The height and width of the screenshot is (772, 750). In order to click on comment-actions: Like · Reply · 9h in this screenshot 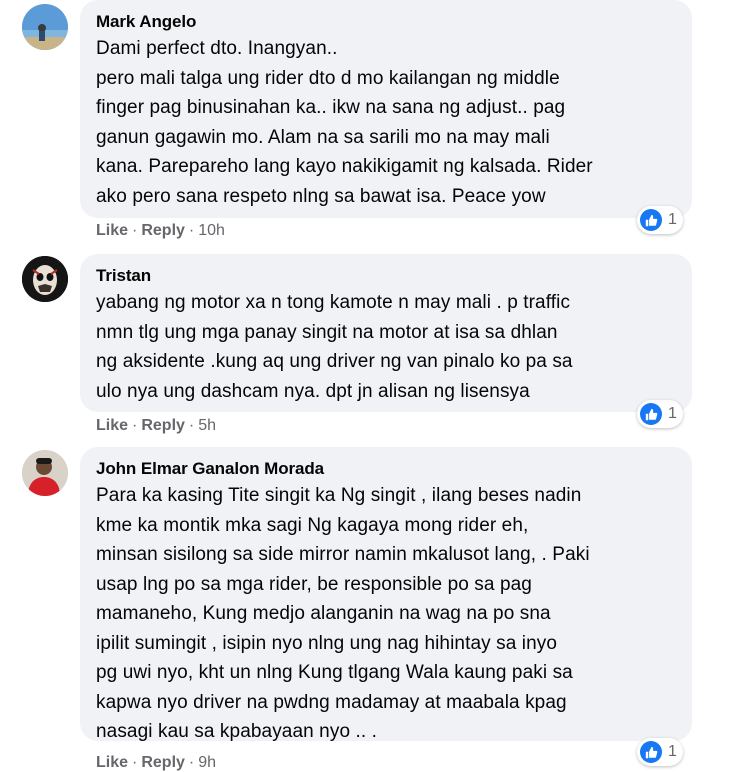, I will do `click(156, 763)`.